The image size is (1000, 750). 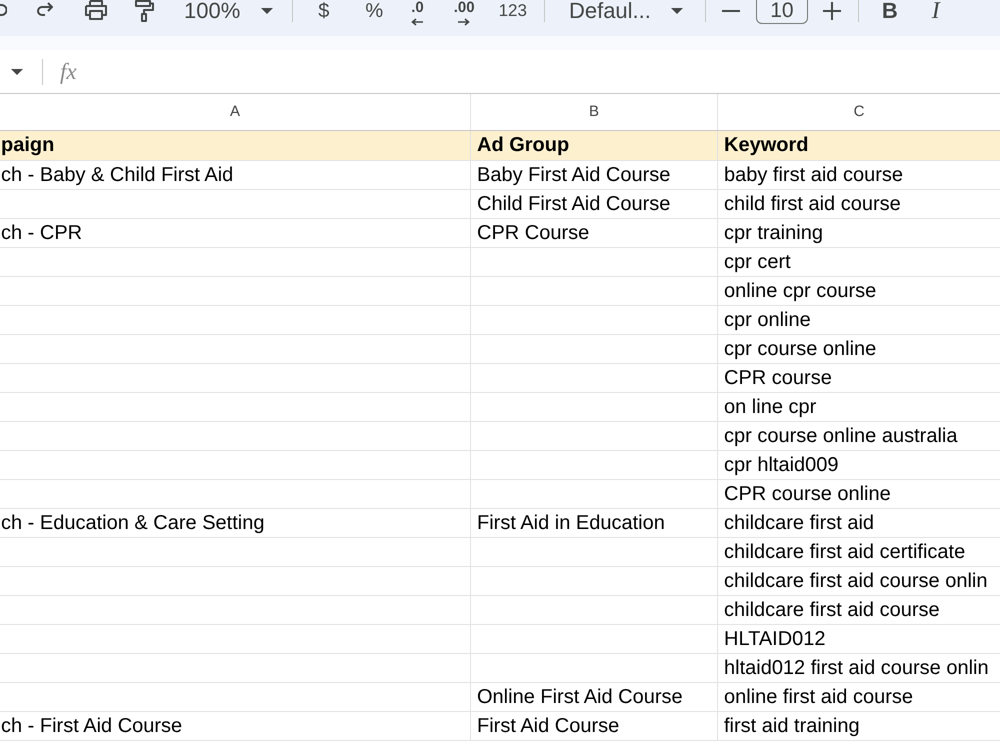 I want to click on table-cell-text: CPR course, so click(x=778, y=378).